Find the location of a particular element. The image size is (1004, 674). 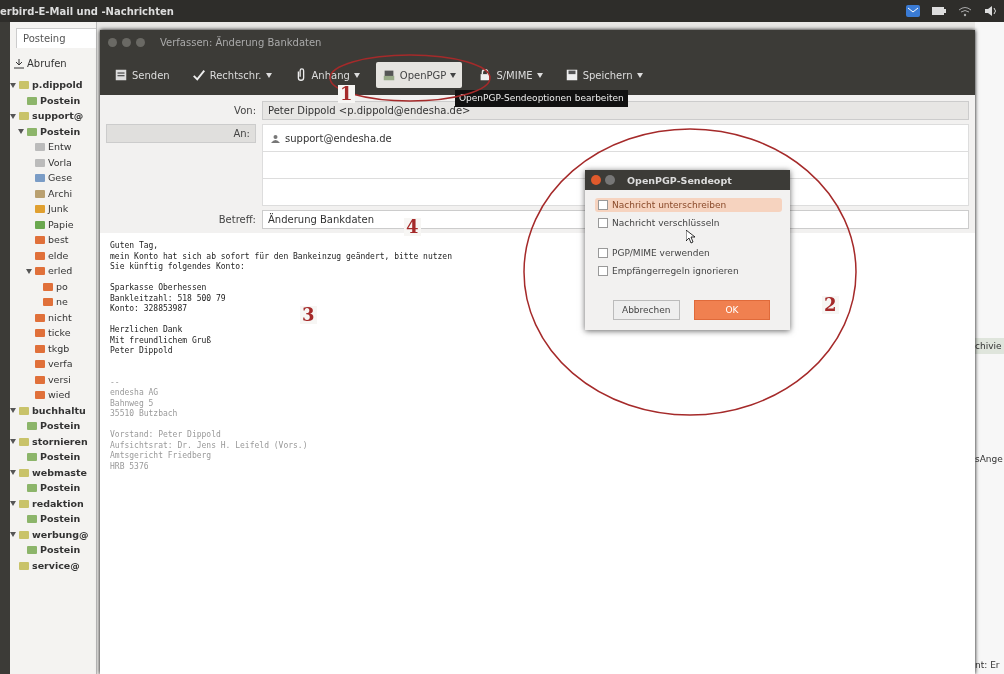

text-fragment: sAnge is located at coordinates (989, 459).